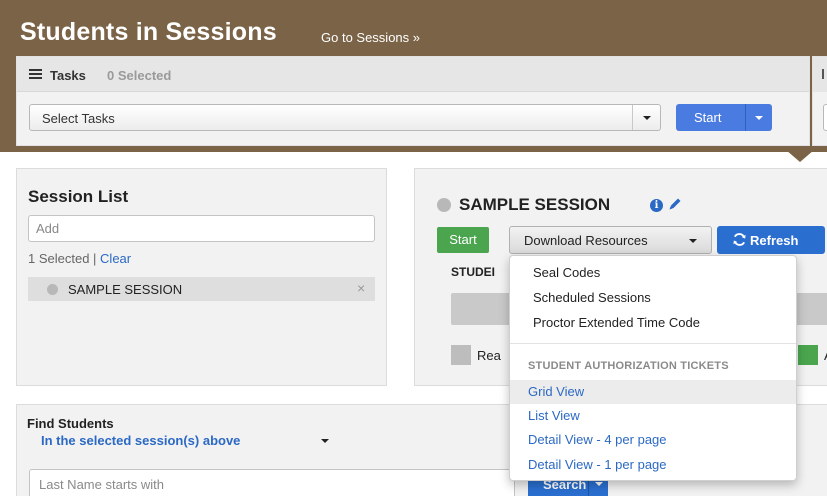  I want to click on menu-item-scheduled-sessions: Scheduled Sessions, so click(653, 298).